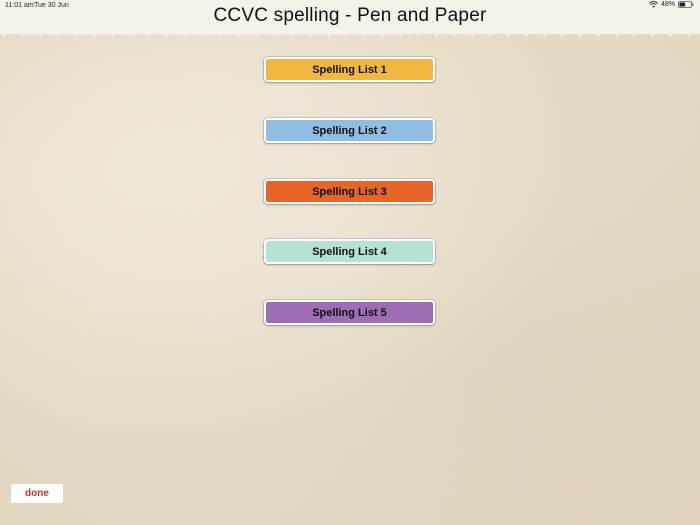 Image resolution: width=700 pixels, height=525 pixels. I want to click on spelling-list-5-label: Spelling List 5, so click(349, 312).